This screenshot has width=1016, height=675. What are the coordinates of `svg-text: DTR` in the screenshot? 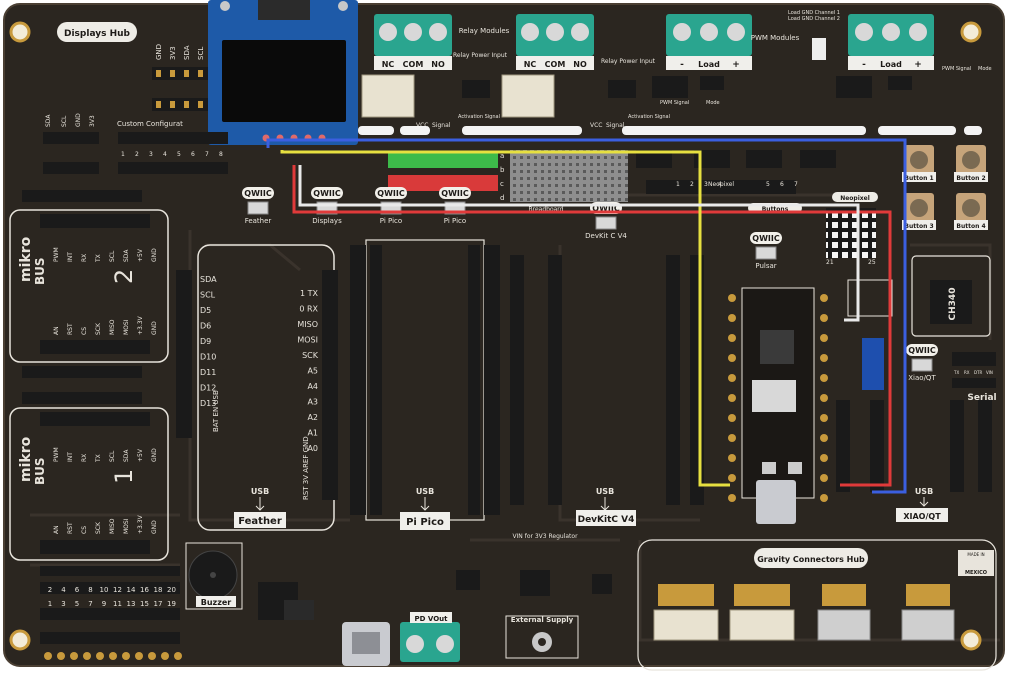 It's located at (978, 372).